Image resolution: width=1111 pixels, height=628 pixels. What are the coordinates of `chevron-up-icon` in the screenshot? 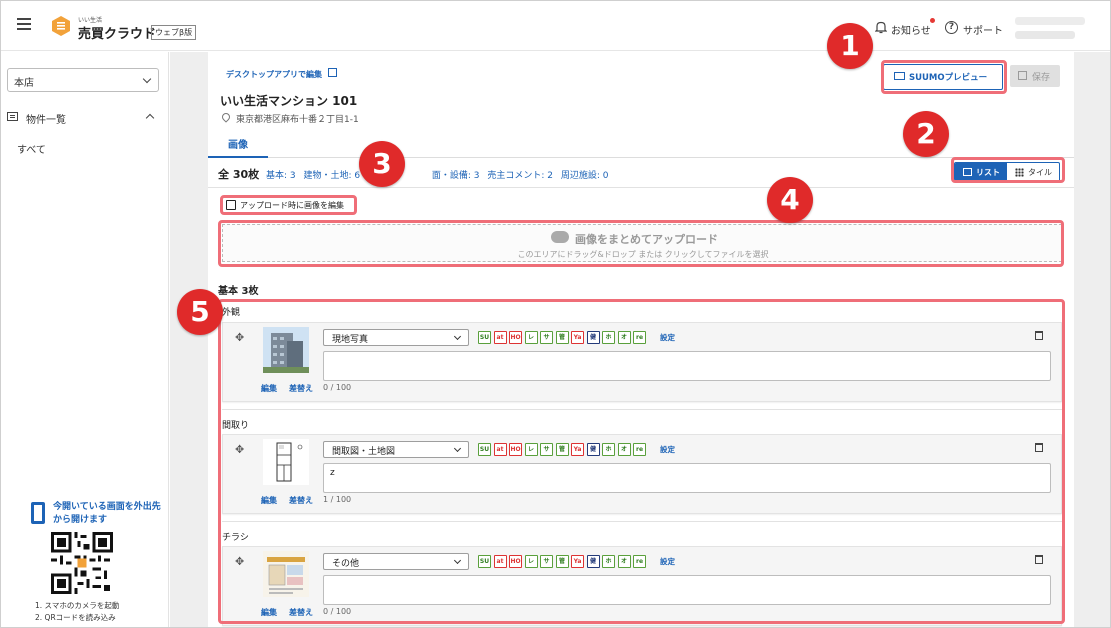 It's located at (150, 118).